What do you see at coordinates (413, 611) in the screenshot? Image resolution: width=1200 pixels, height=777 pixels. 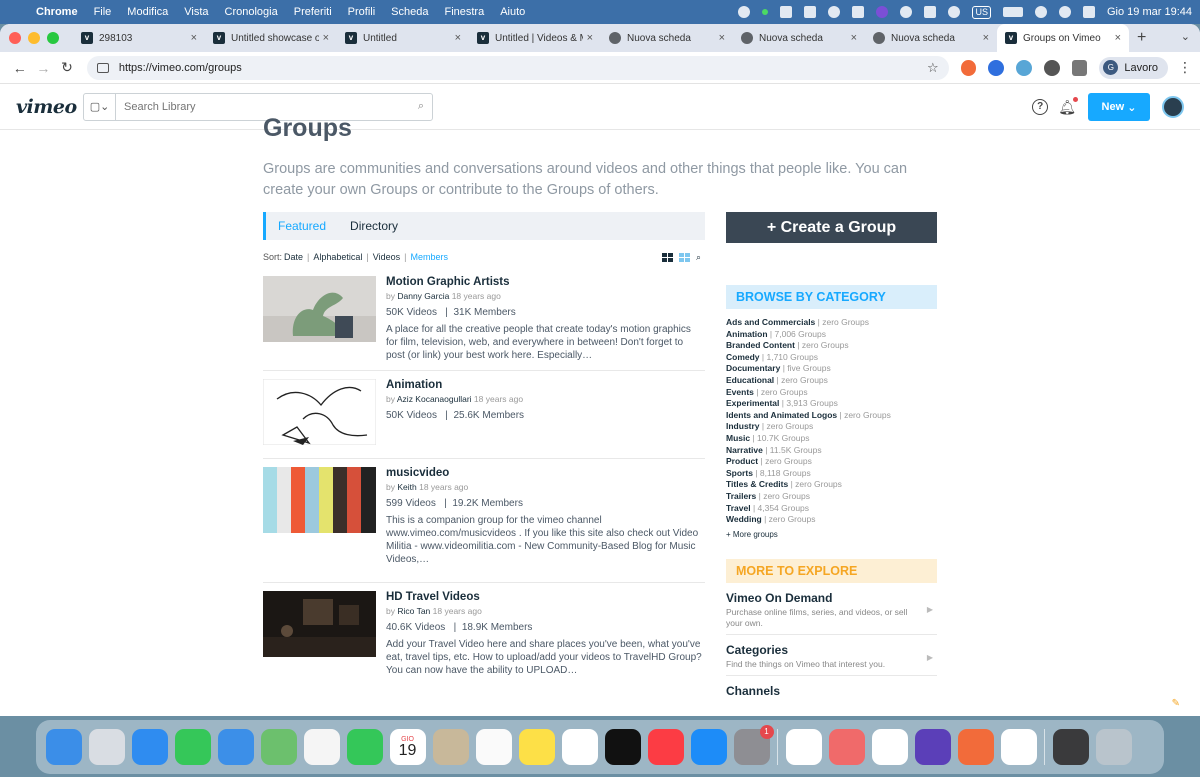 I see `group-author: Rico Tan` at bounding box center [413, 611].